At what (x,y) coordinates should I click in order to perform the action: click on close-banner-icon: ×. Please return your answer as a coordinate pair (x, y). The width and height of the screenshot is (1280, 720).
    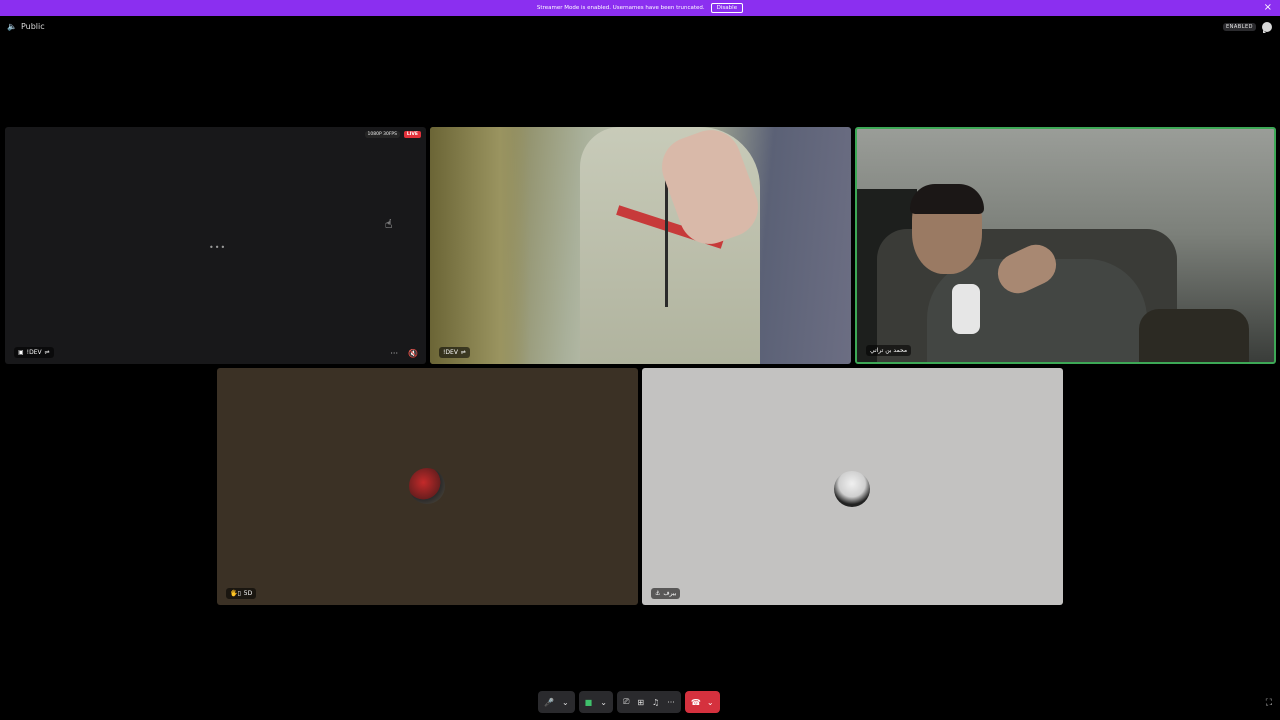
    Looking at the image, I should click on (1268, 8).